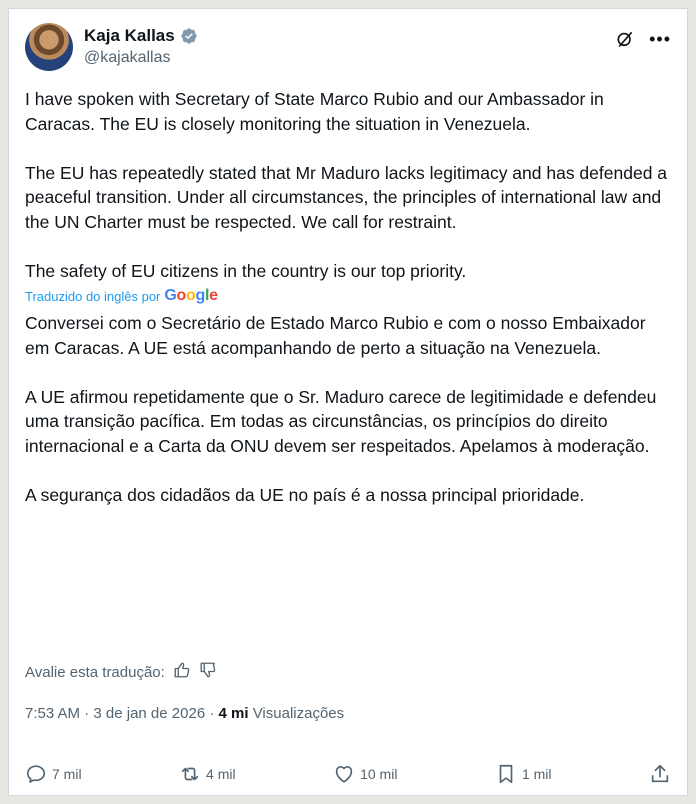 The image size is (696, 804). I want to click on grok-icon, so click(625, 39).